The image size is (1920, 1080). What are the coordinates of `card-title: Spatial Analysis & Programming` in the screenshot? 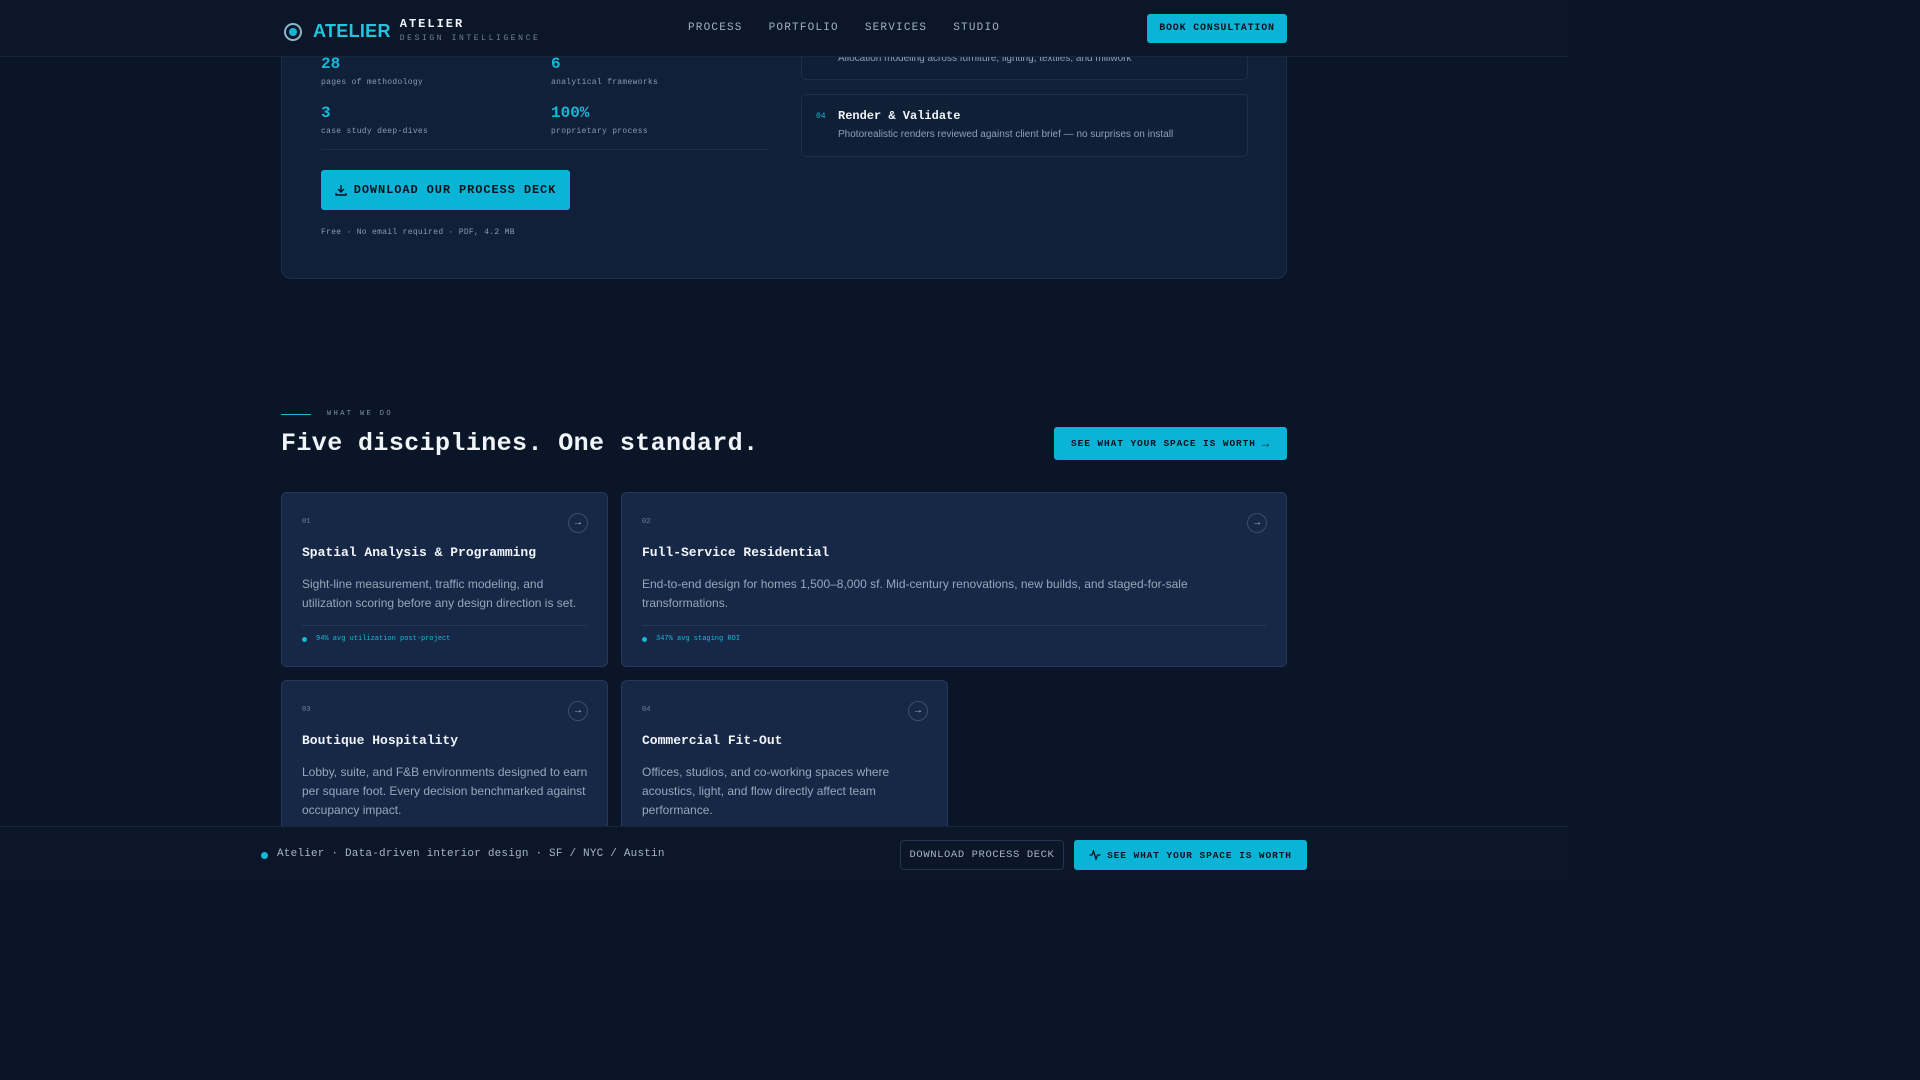 It's located at (419, 552).